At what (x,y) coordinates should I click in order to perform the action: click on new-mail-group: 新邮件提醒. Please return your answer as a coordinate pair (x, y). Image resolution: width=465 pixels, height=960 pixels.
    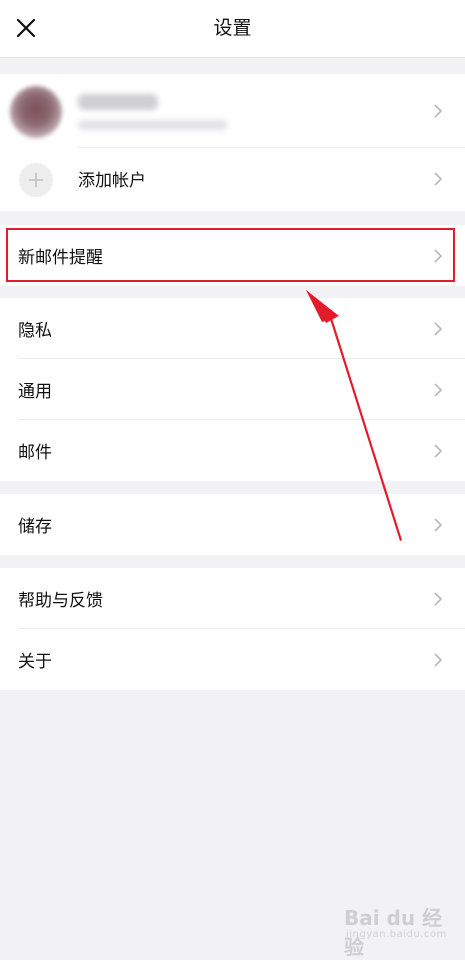
    Looking at the image, I should click on (232, 255).